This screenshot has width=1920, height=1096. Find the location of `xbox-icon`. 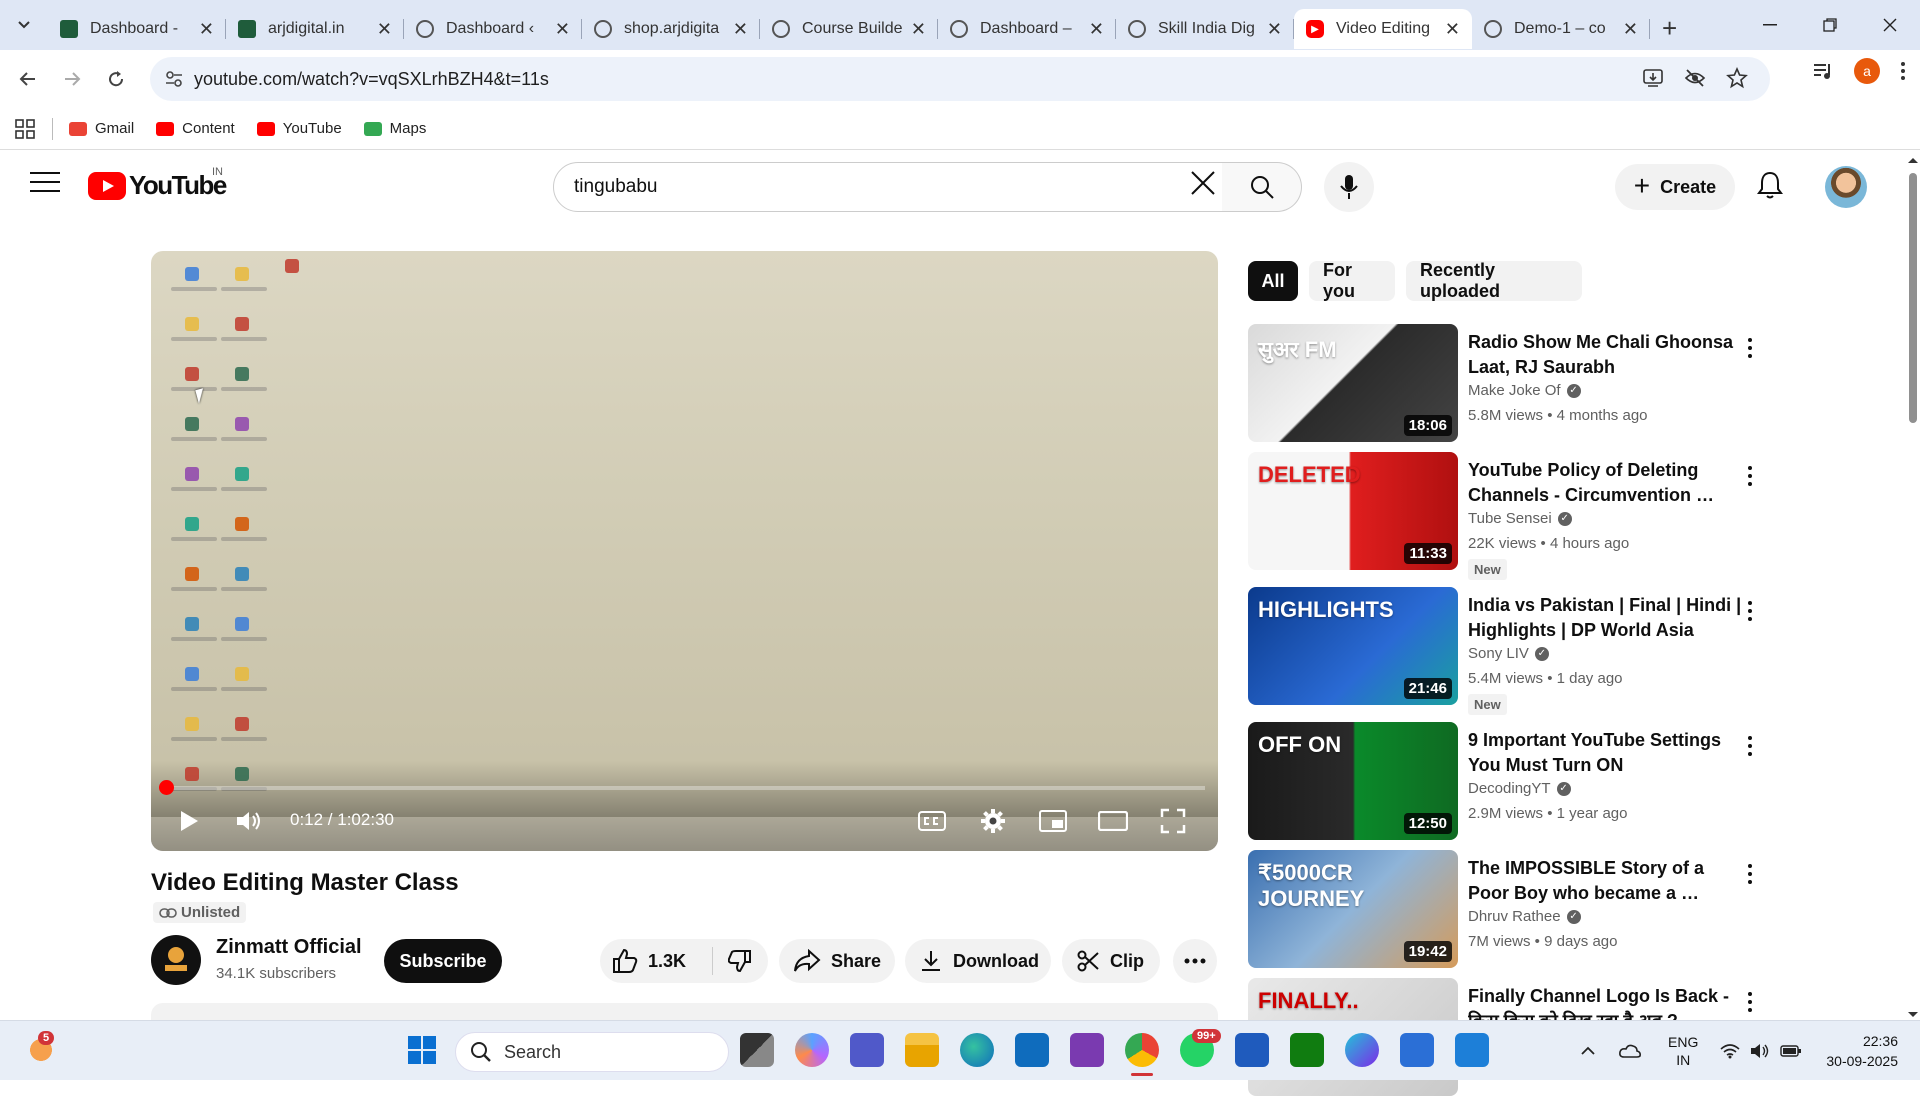

xbox-icon is located at coordinates (1307, 1050).